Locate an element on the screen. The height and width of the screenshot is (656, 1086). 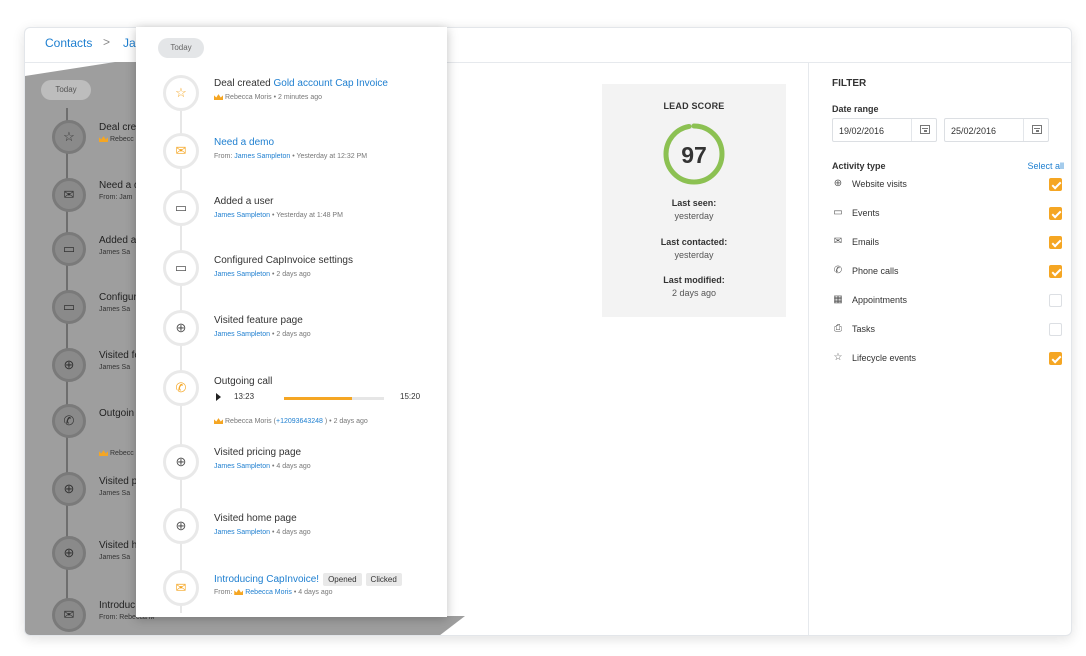
star-icon: ☆ is located at coordinates (838, 357).